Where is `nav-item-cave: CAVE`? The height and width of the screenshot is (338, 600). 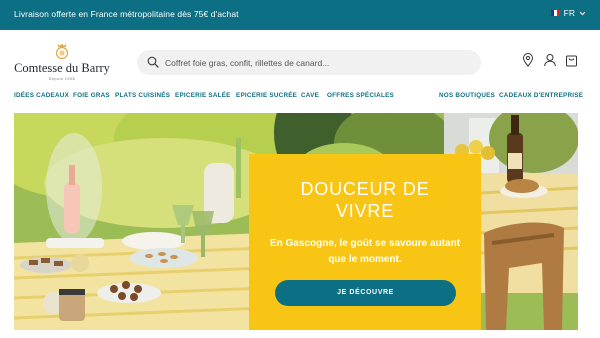 nav-item-cave: CAVE is located at coordinates (310, 95).